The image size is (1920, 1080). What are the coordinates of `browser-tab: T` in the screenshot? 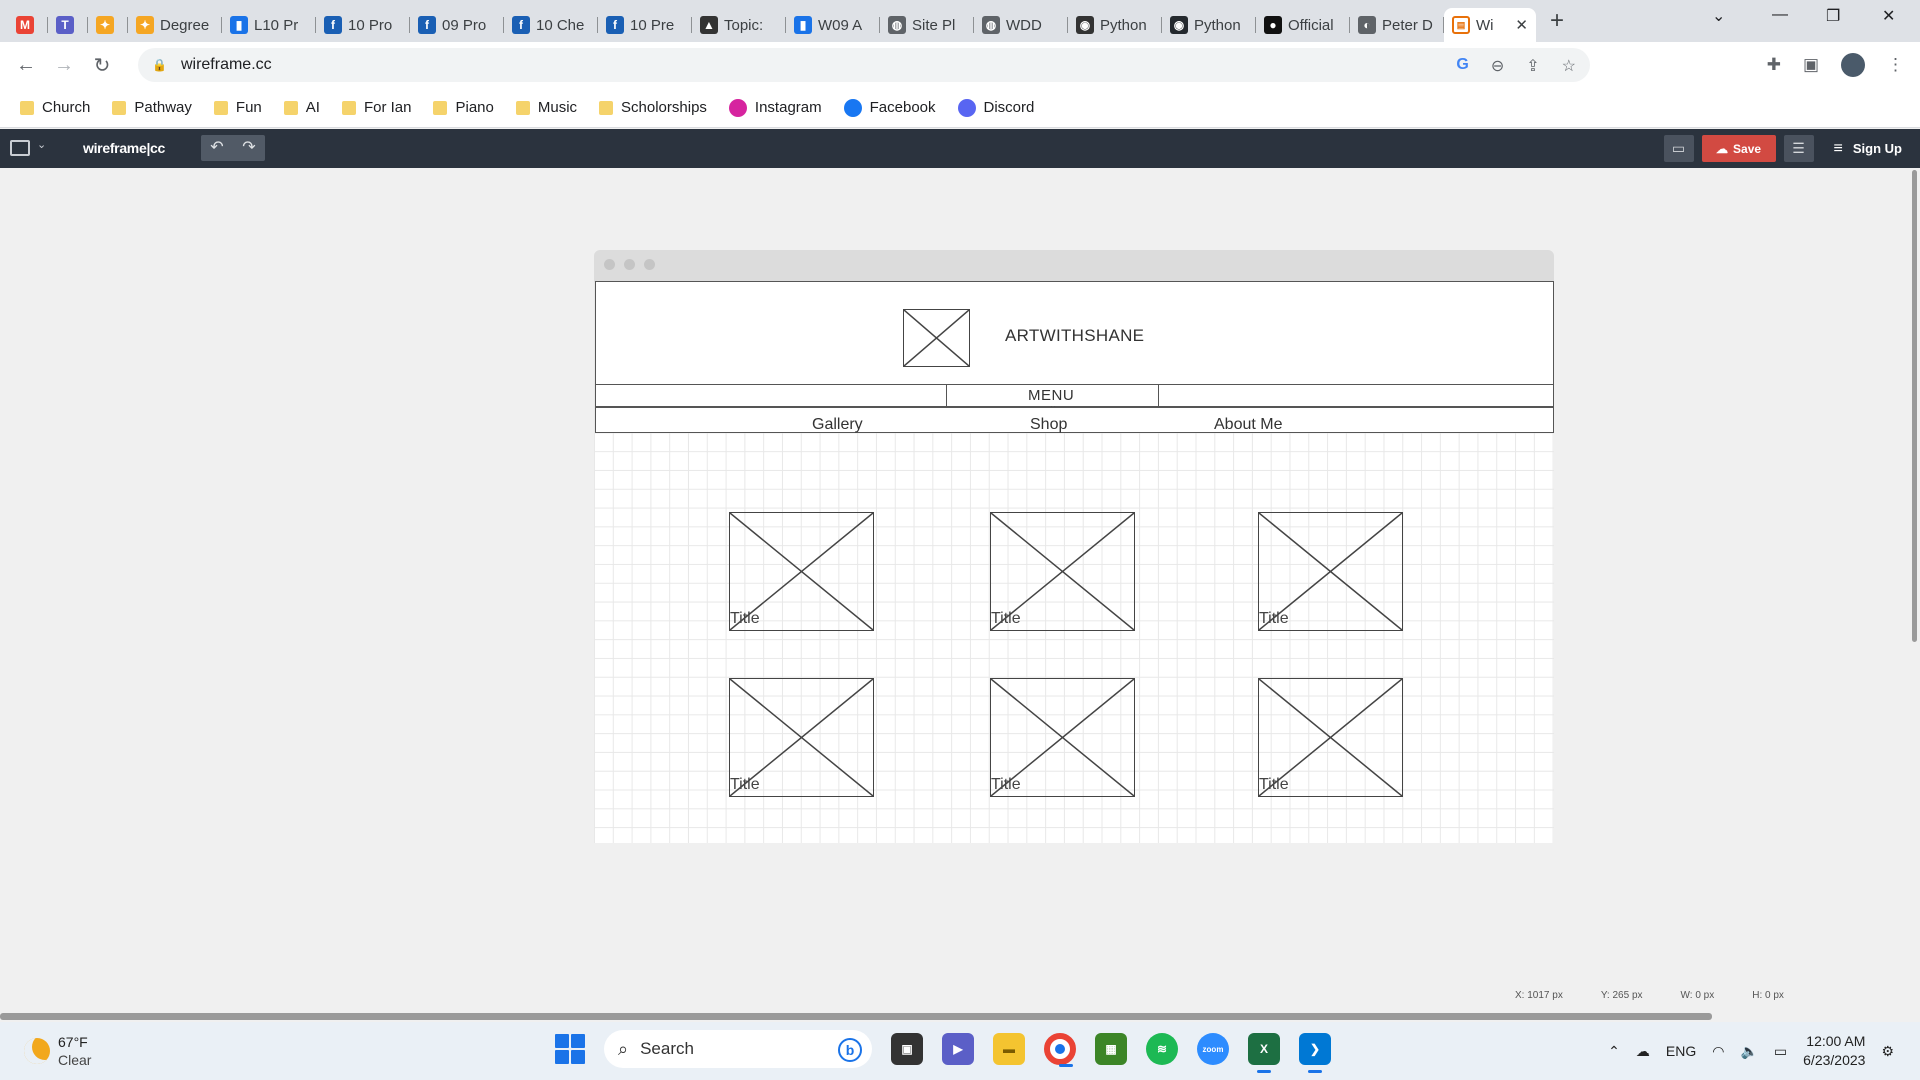 It's located at (68, 25).